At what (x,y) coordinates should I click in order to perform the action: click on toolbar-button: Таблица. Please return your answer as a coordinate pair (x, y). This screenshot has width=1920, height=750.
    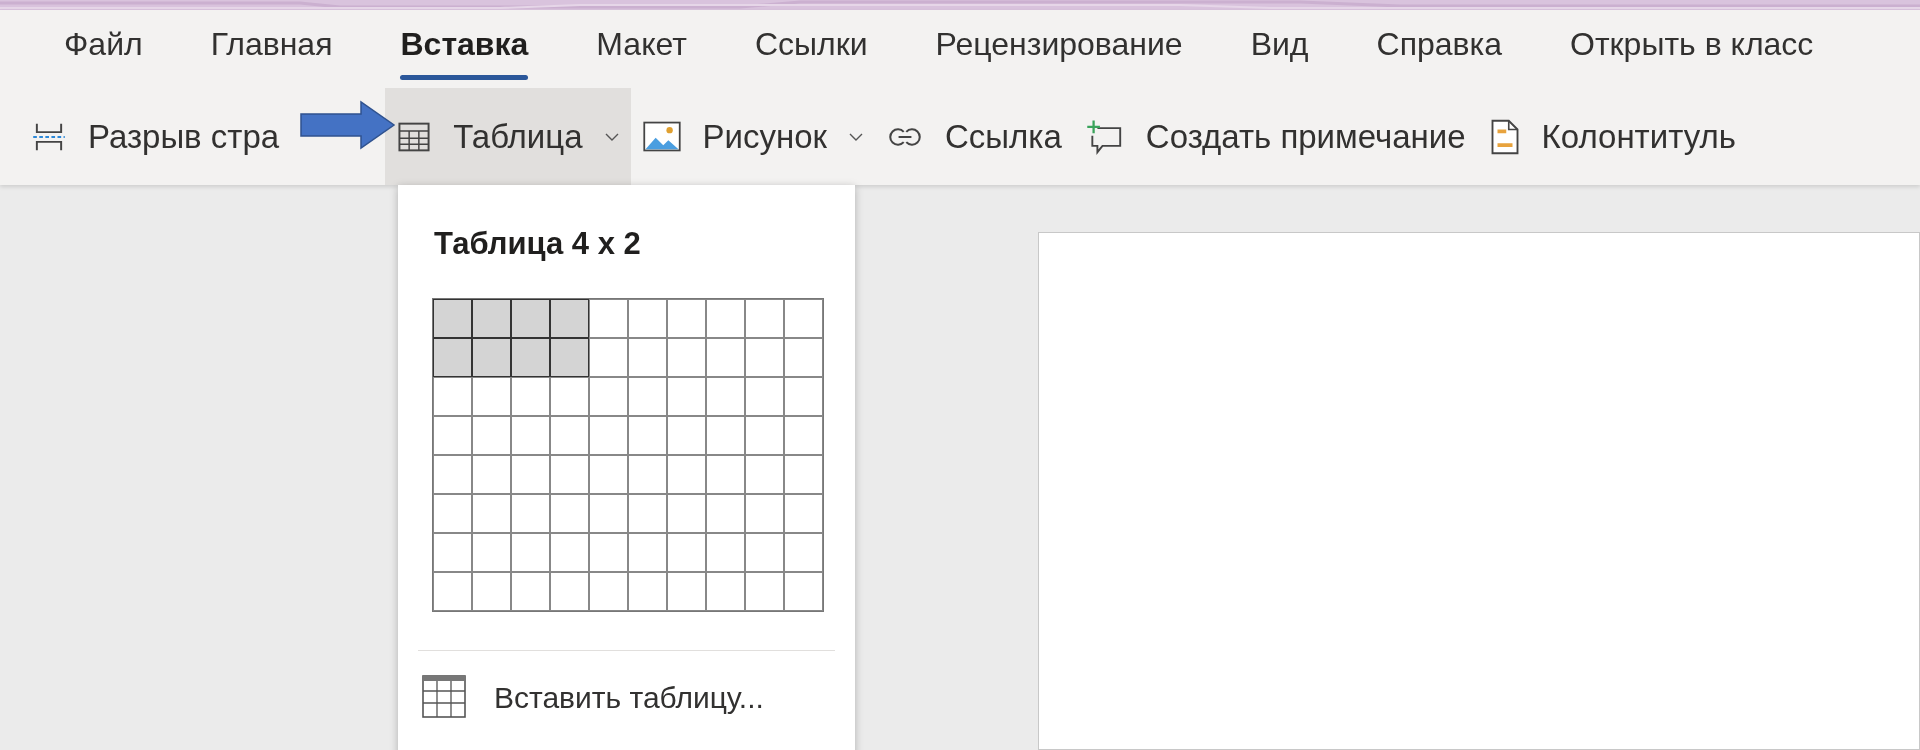
    Looking at the image, I should click on (508, 136).